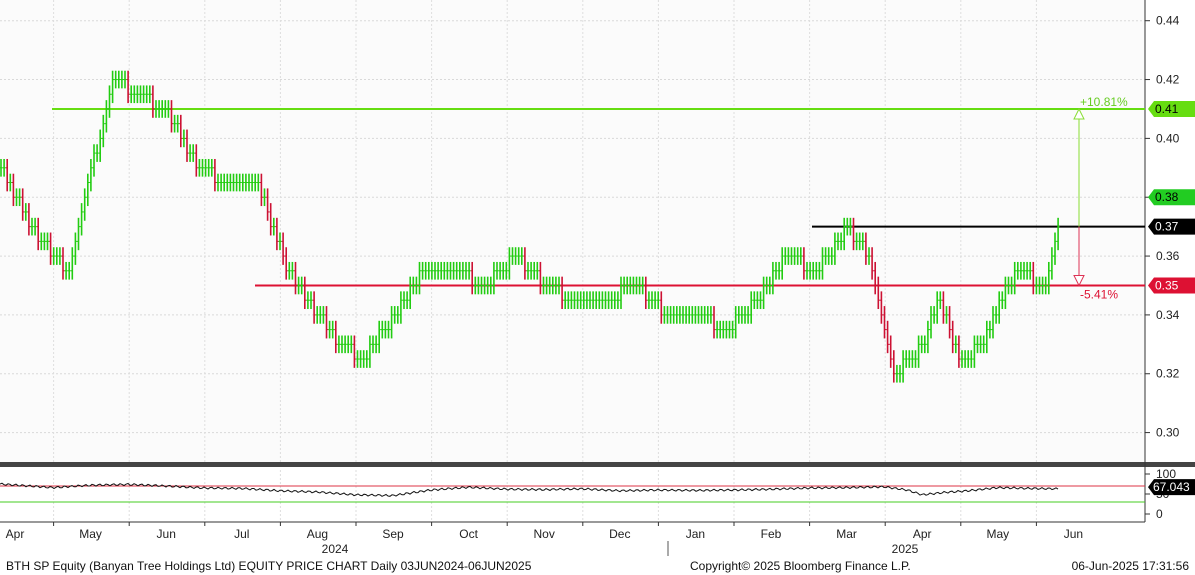 Image resolution: width=1195 pixels, height=575 pixels. I want to click on month-tick-label: Feb, so click(771, 534).